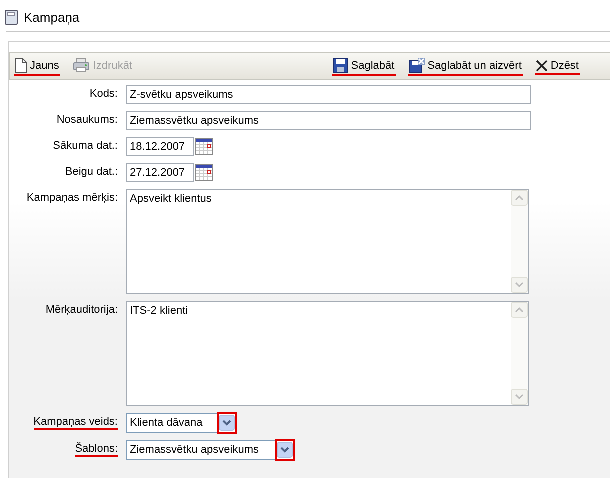 The height and width of the screenshot is (478, 610). What do you see at coordinates (21, 65) in the screenshot?
I see `document-icon` at bounding box center [21, 65].